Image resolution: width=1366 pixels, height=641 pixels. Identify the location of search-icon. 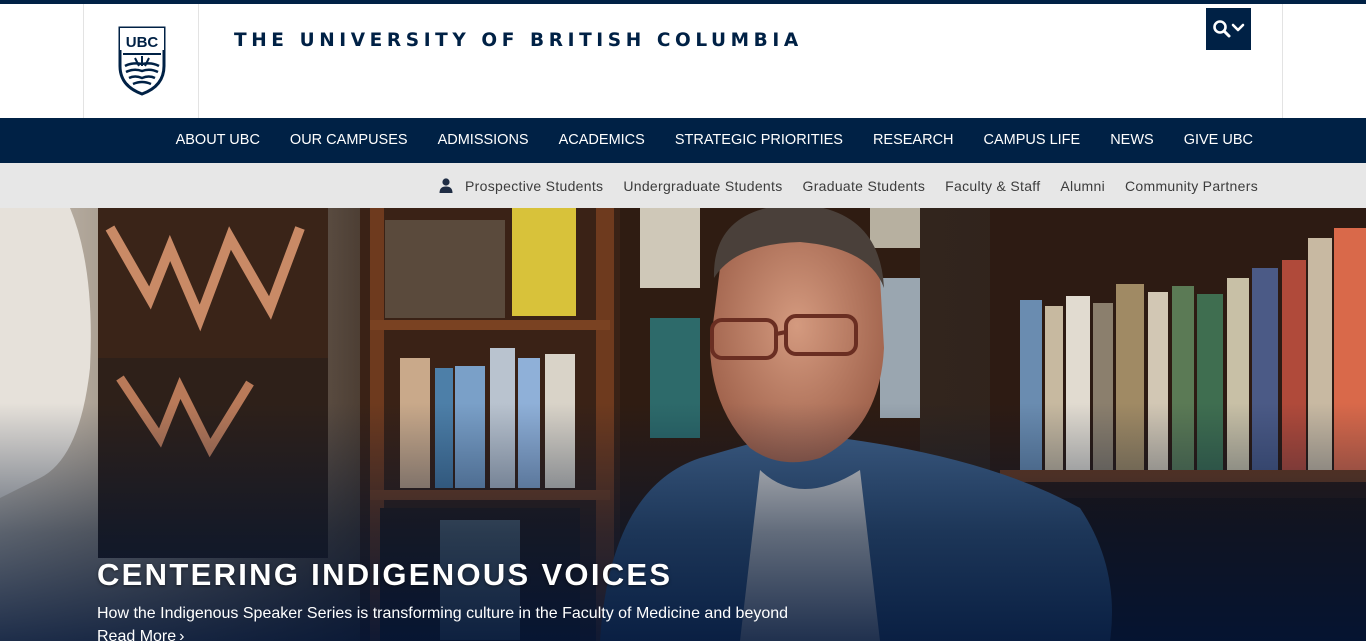
(1229, 29).